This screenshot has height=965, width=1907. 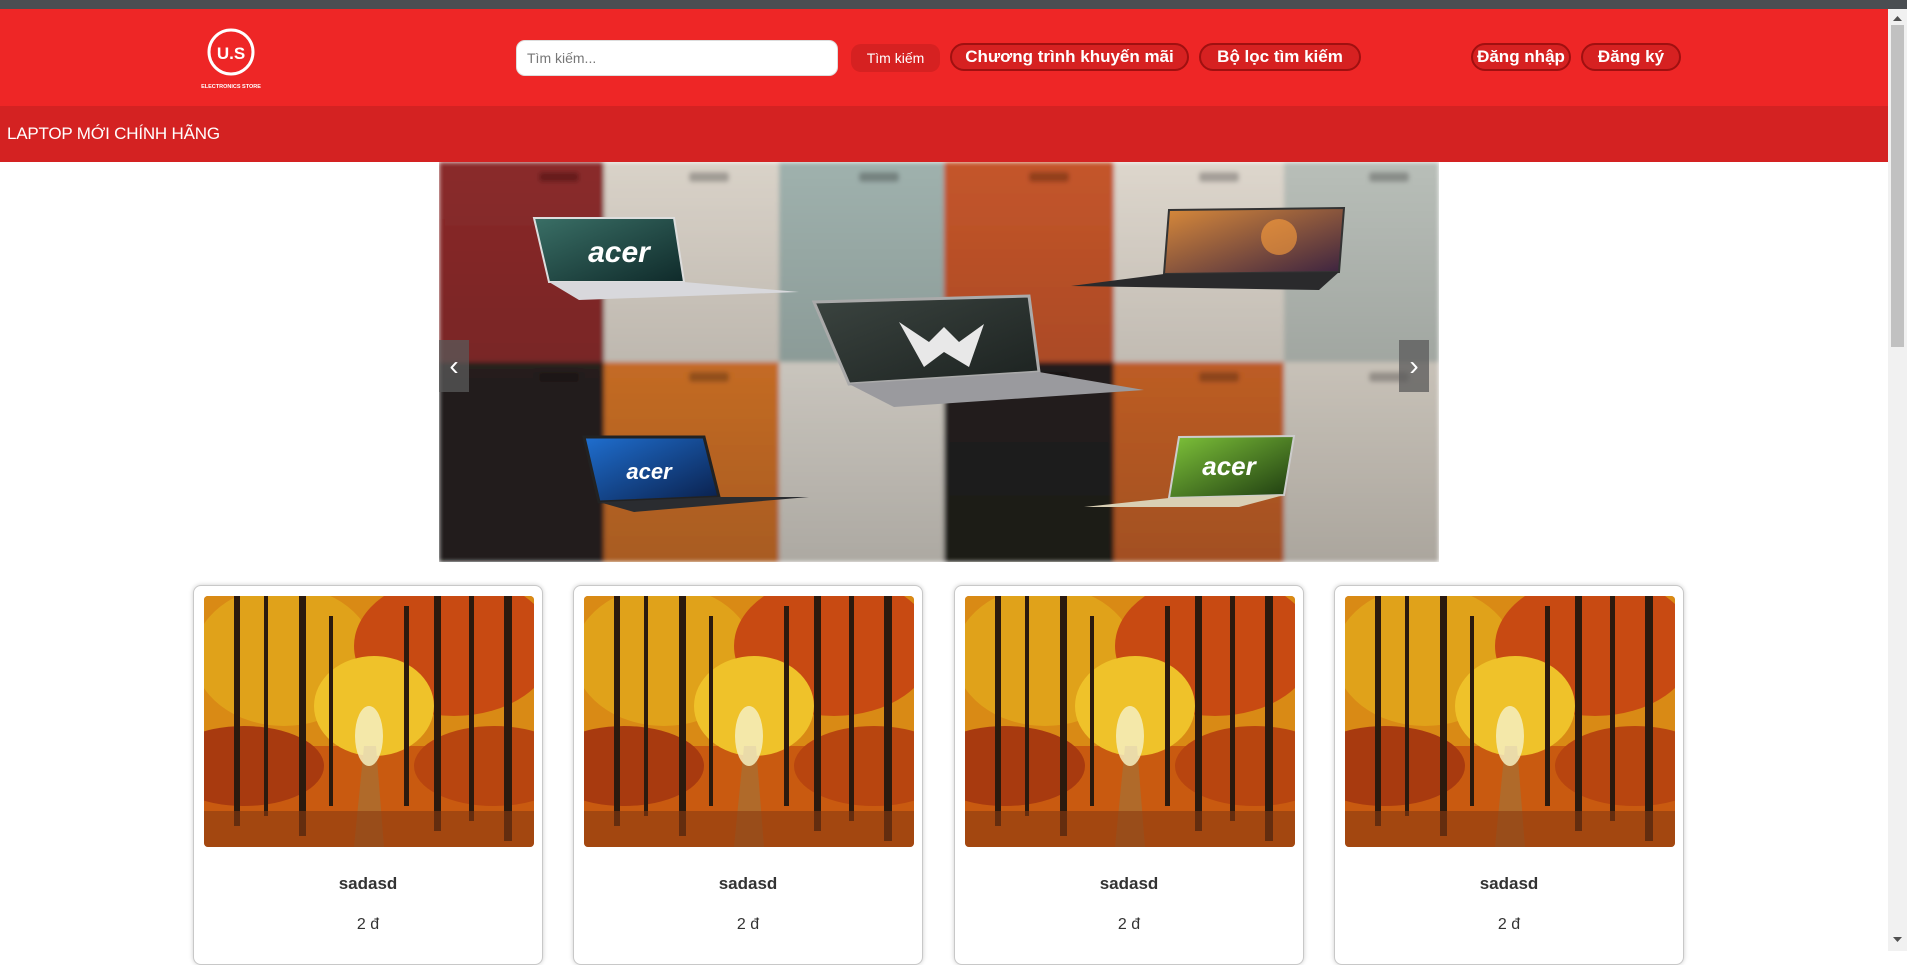 What do you see at coordinates (1521, 57) in the screenshot?
I see `login-button: Đăng nhập` at bounding box center [1521, 57].